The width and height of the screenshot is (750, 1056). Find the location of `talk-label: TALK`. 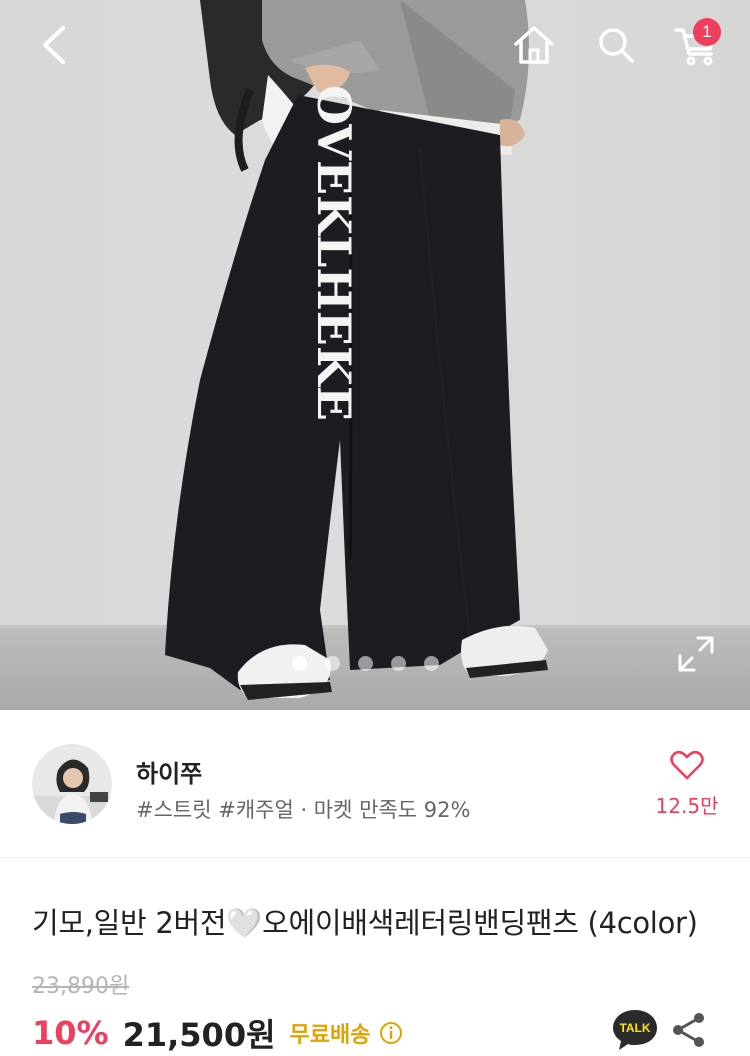

talk-label: TALK is located at coordinates (634, 1028).